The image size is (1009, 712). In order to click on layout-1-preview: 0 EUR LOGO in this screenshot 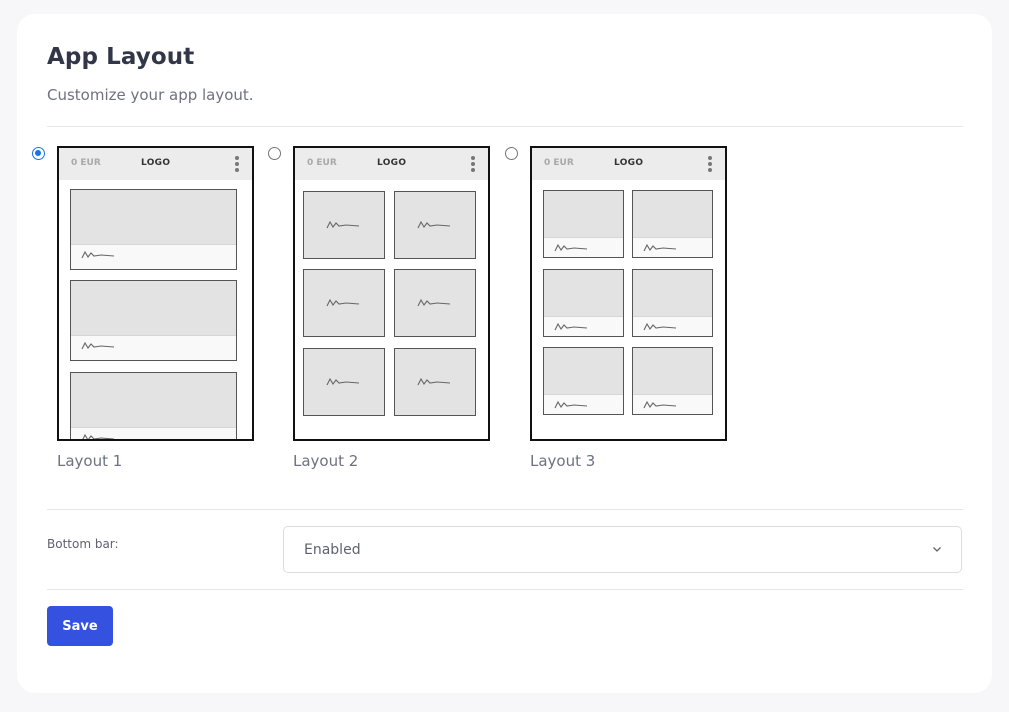, I will do `click(155, 293)`.